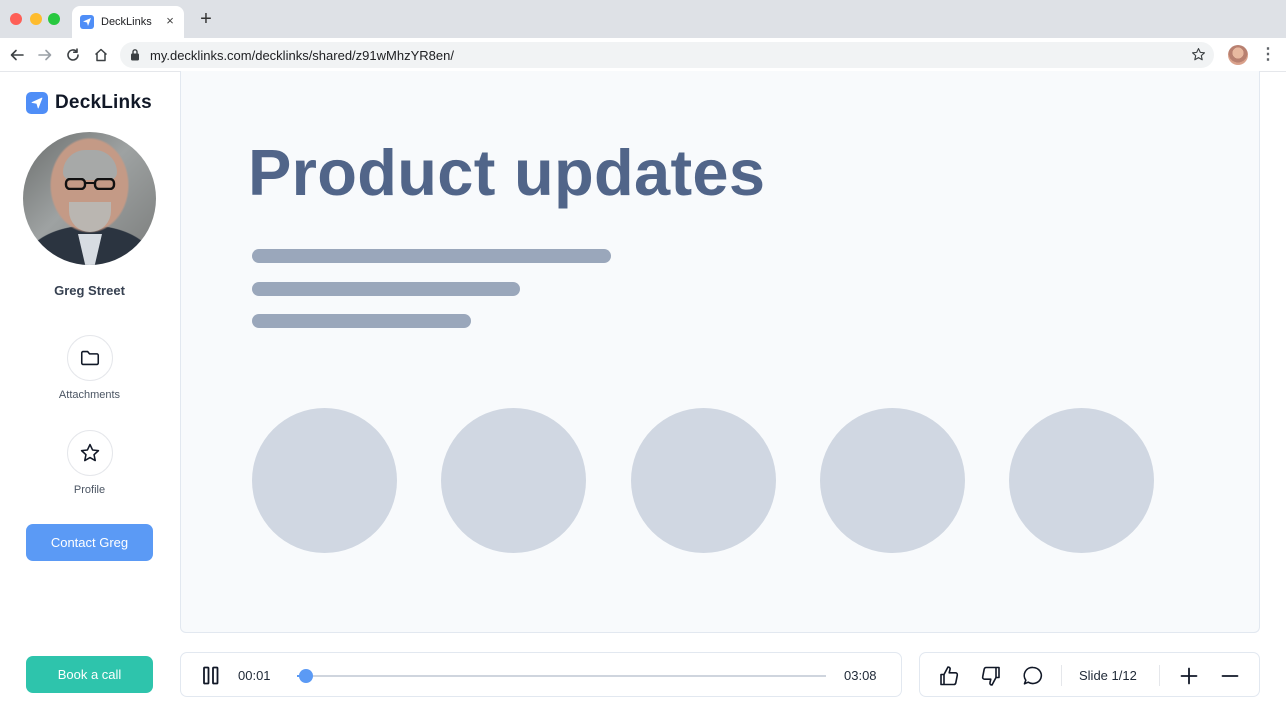  I want to click on thumbs-down-icon, so click(991, 676).